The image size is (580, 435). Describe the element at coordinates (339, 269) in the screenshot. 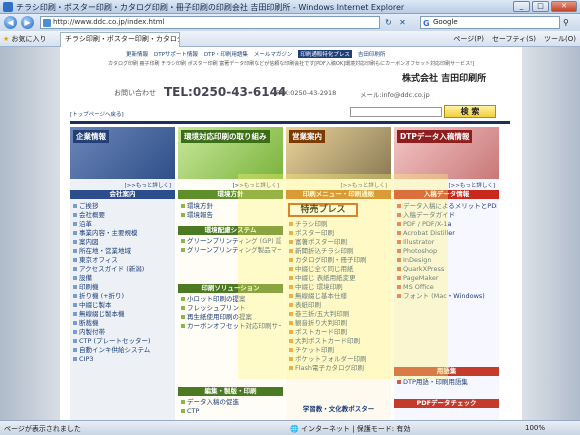

I see `list-item: 中綴じ全て同じ用紙` at that location.